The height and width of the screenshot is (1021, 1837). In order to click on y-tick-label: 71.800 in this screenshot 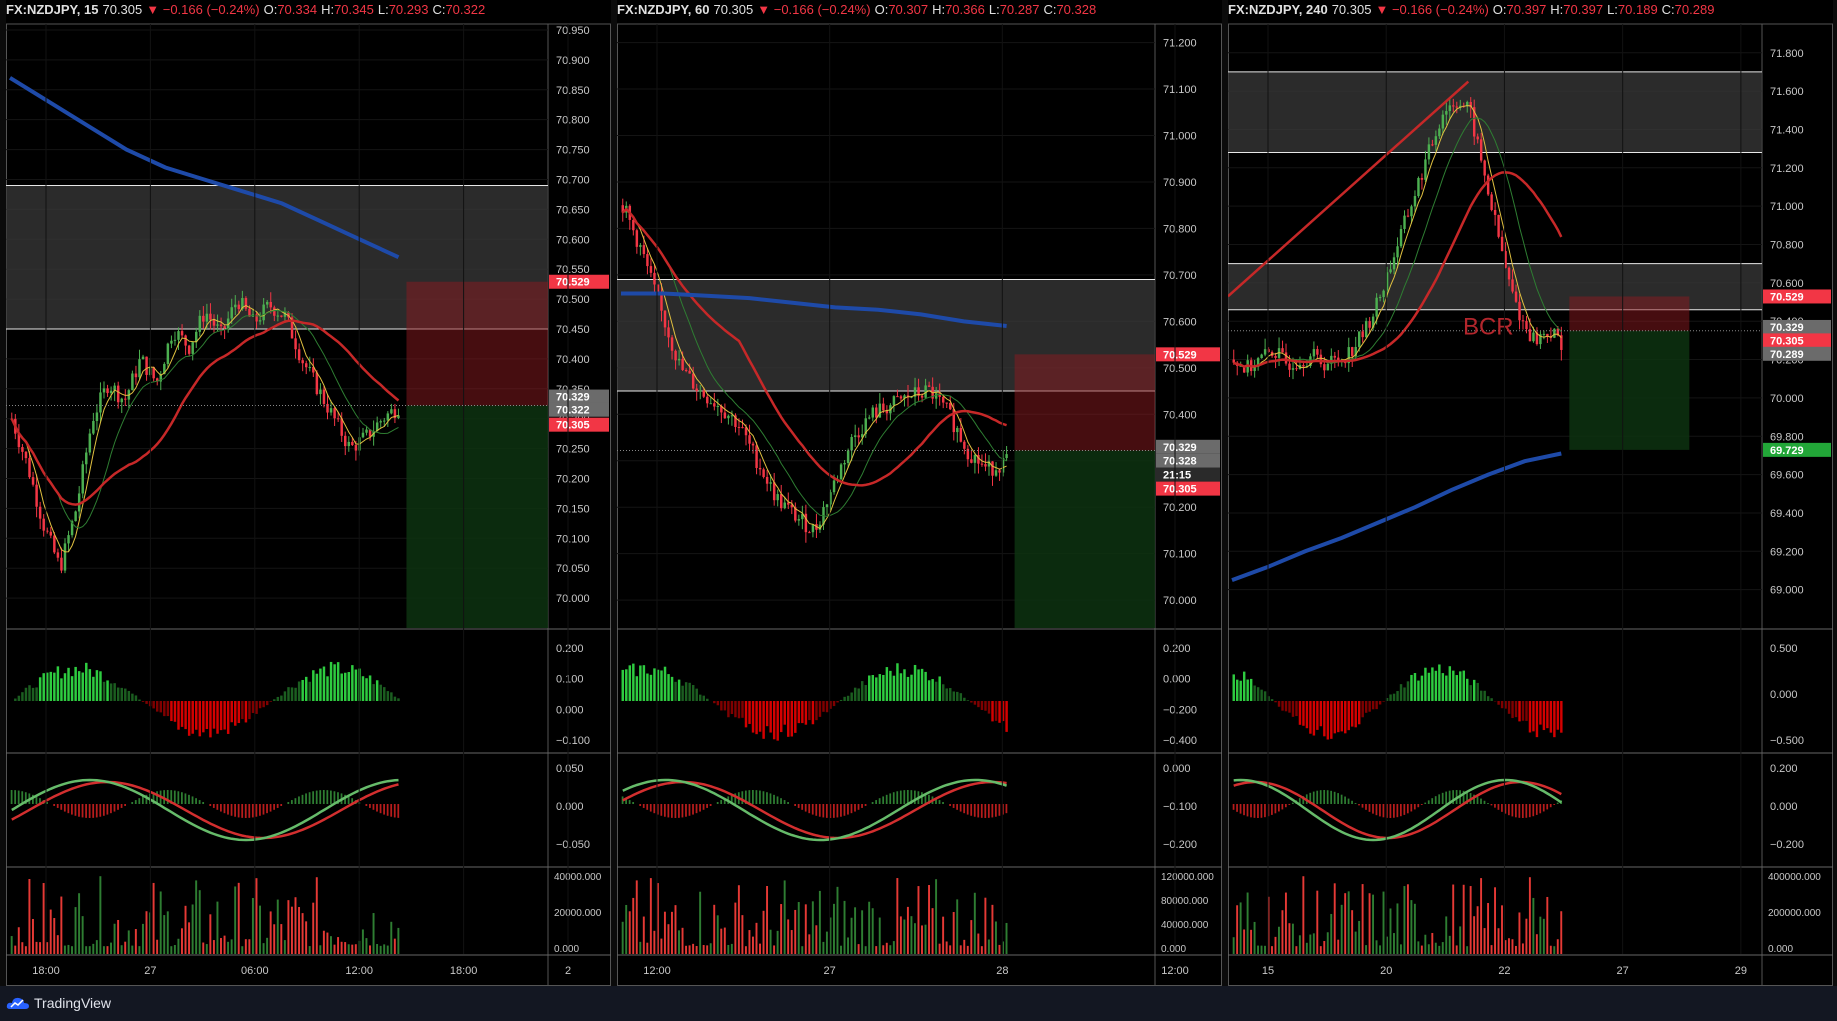, I will do `click(1787, 54)`.